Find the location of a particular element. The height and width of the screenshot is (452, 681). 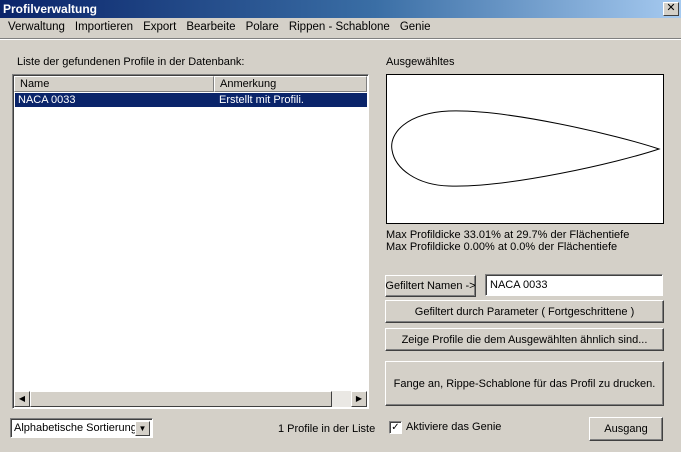

arrow-right-icon: ▶ is located at coordinates (359, 398).